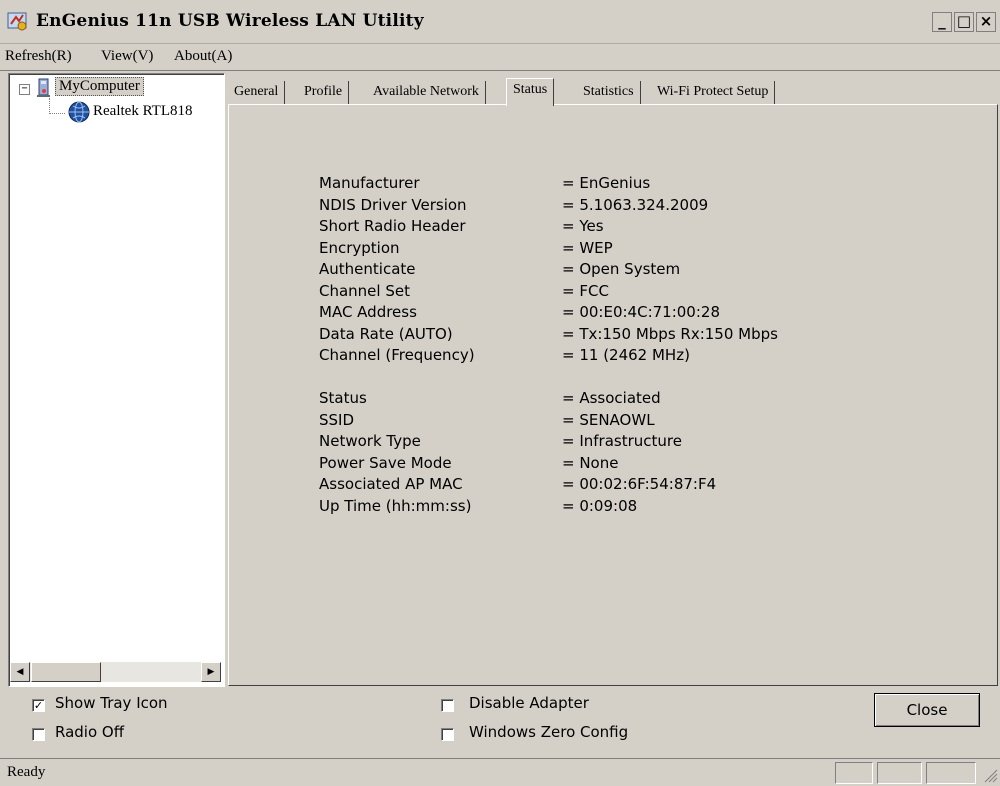  What do you see at coordinates (20, 672) in the screenshot?
I see `scroll-left-icon: ◀` at bounding box center [20, 672].